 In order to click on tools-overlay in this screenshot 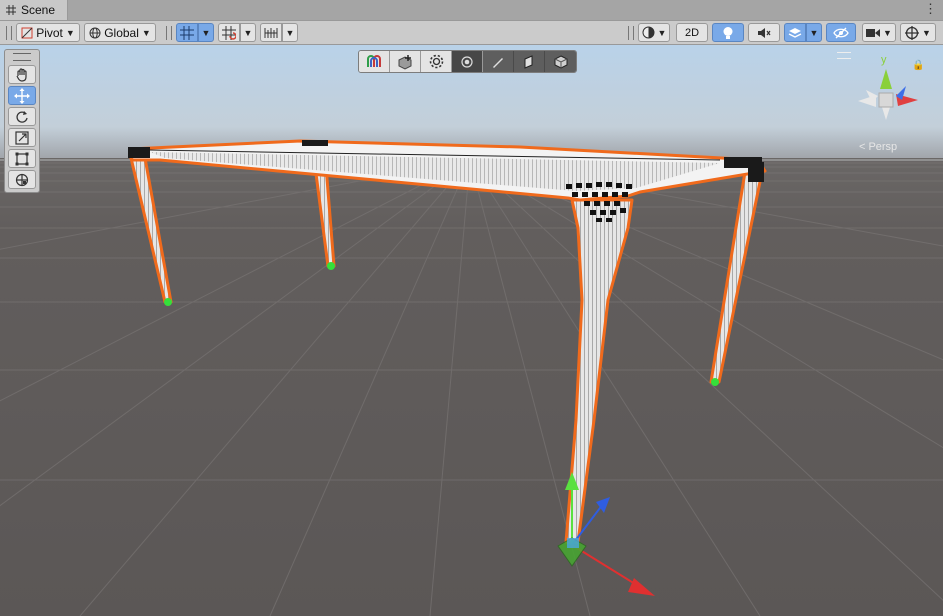, I will do `click(22, 121)`.